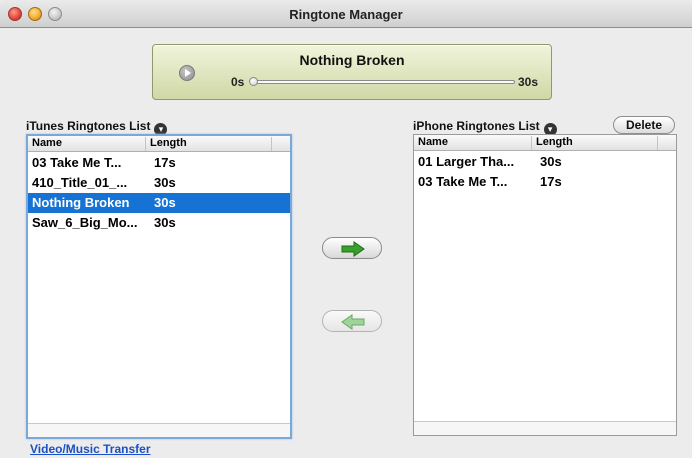 Image resolution: width=692 pixels, height=458 pixels. I want to click on table-row: Nothing Broken 30s, so click(159, 203).